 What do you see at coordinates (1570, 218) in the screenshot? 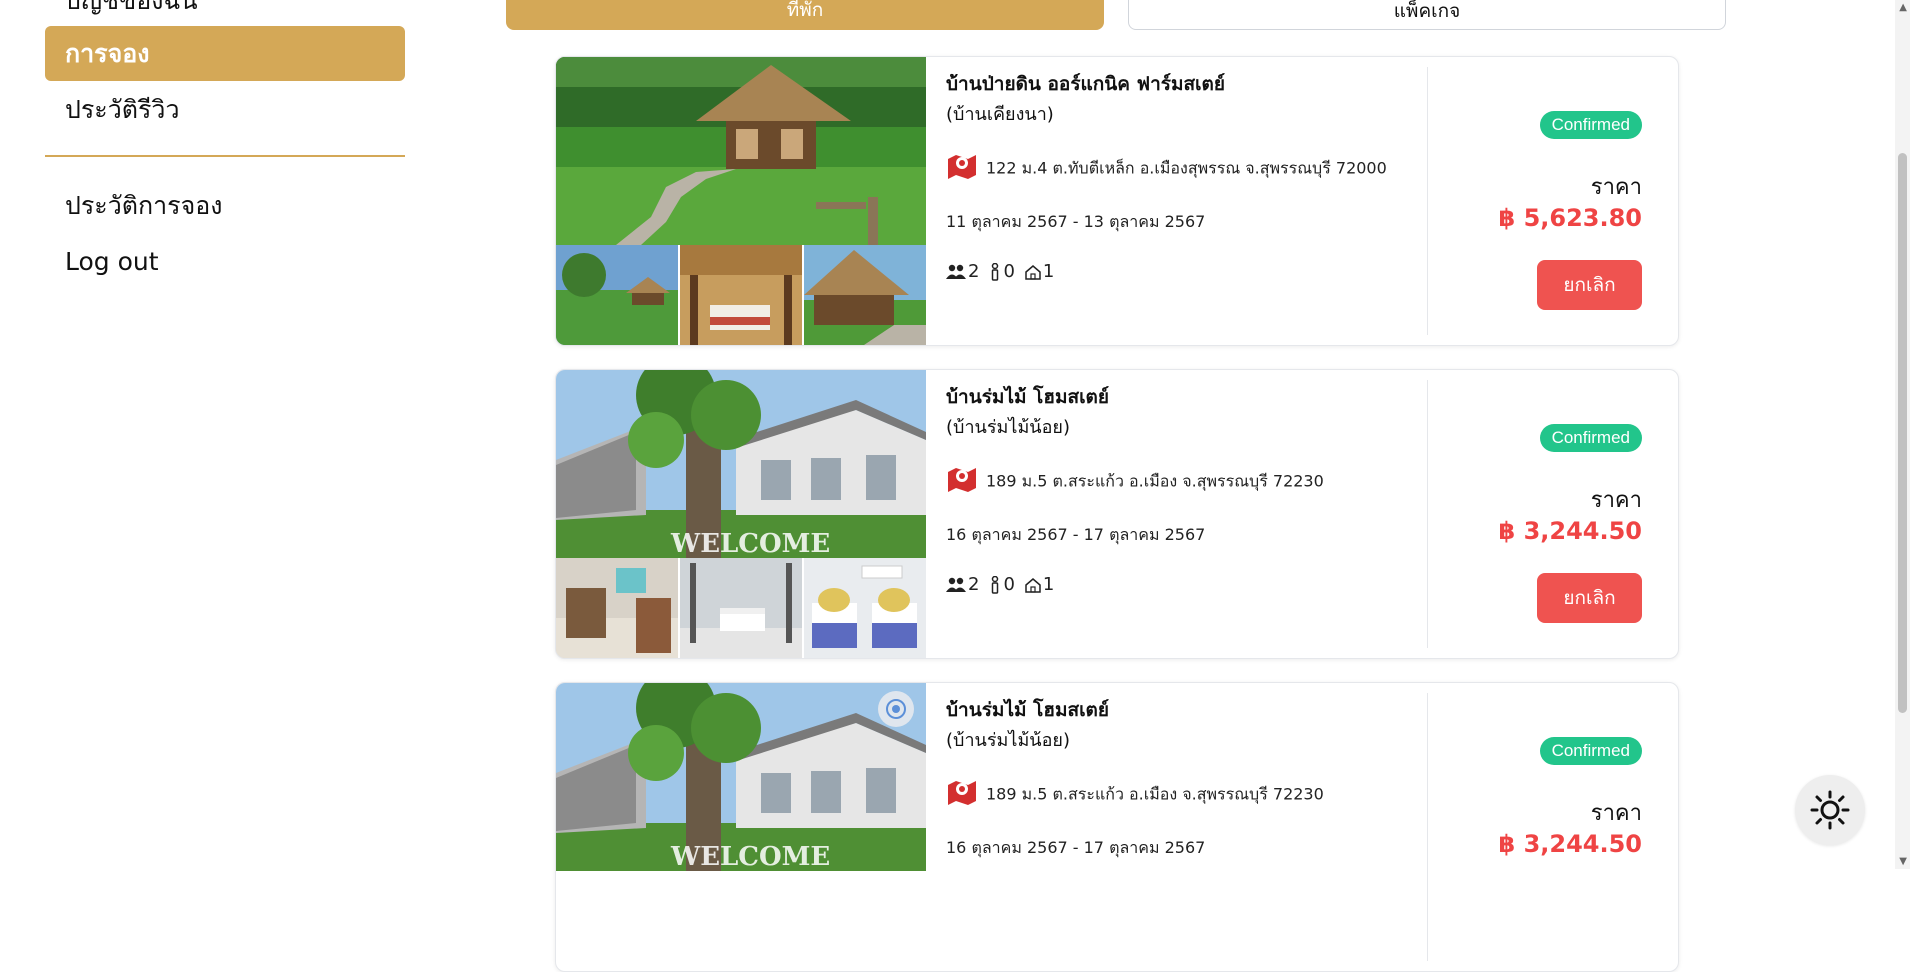
I see `price-value: ฿ 5,623.80` at bounding box center [1570, 218].